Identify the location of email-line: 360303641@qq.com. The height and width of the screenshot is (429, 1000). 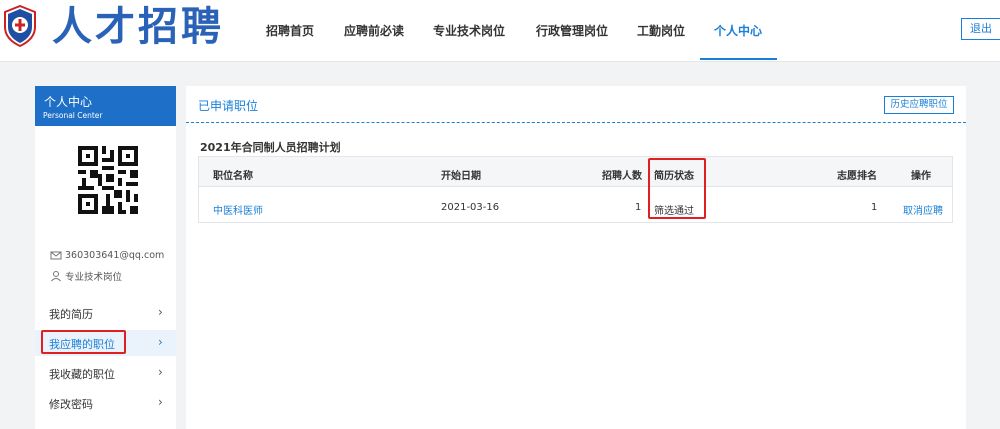
(107, 255).